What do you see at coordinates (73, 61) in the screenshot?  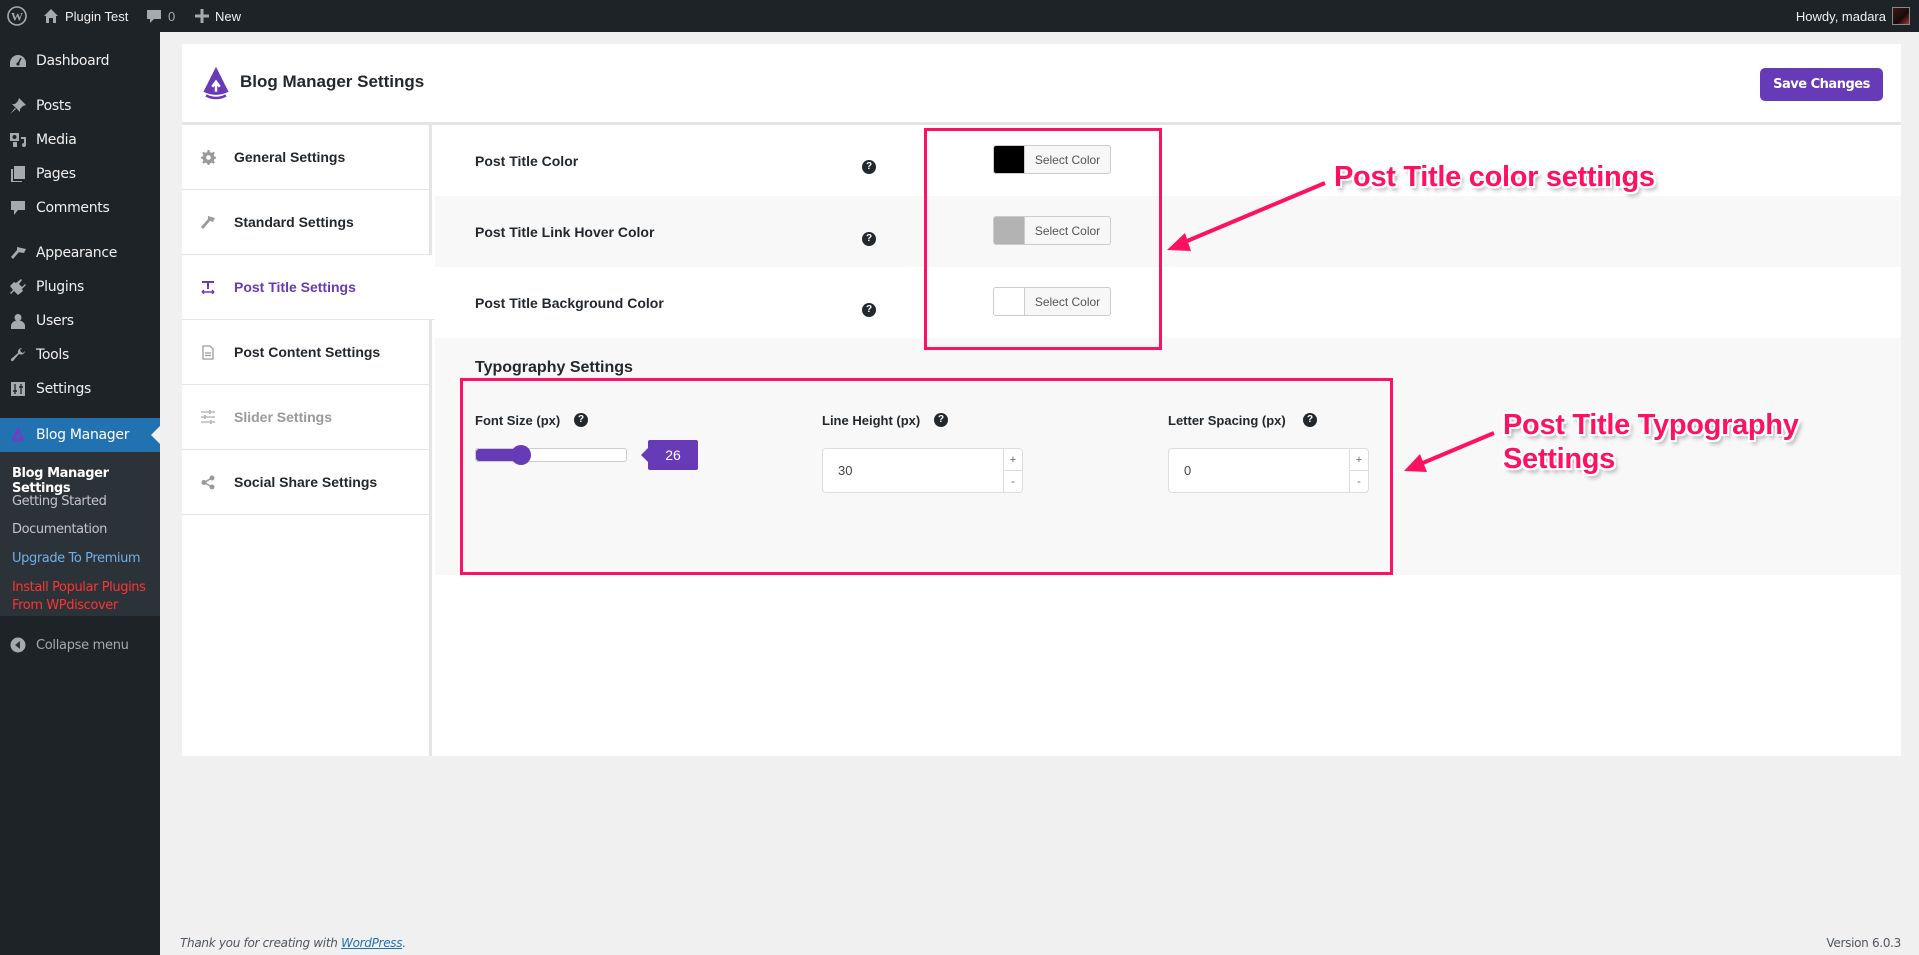 I see `sidebar-item-label: Dashboard` at bounding box center [73, 61].